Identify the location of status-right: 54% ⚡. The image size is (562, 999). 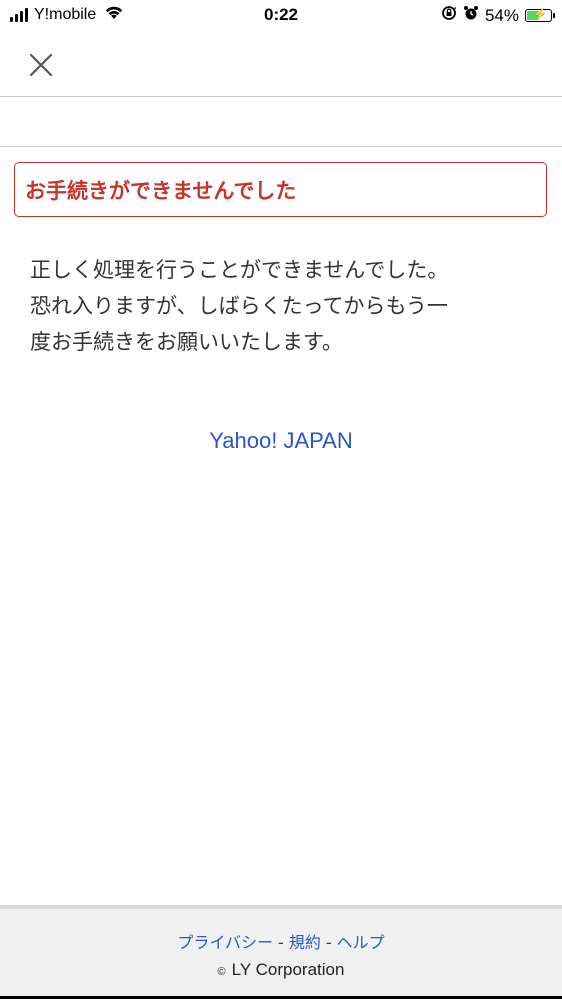
(498, 15).